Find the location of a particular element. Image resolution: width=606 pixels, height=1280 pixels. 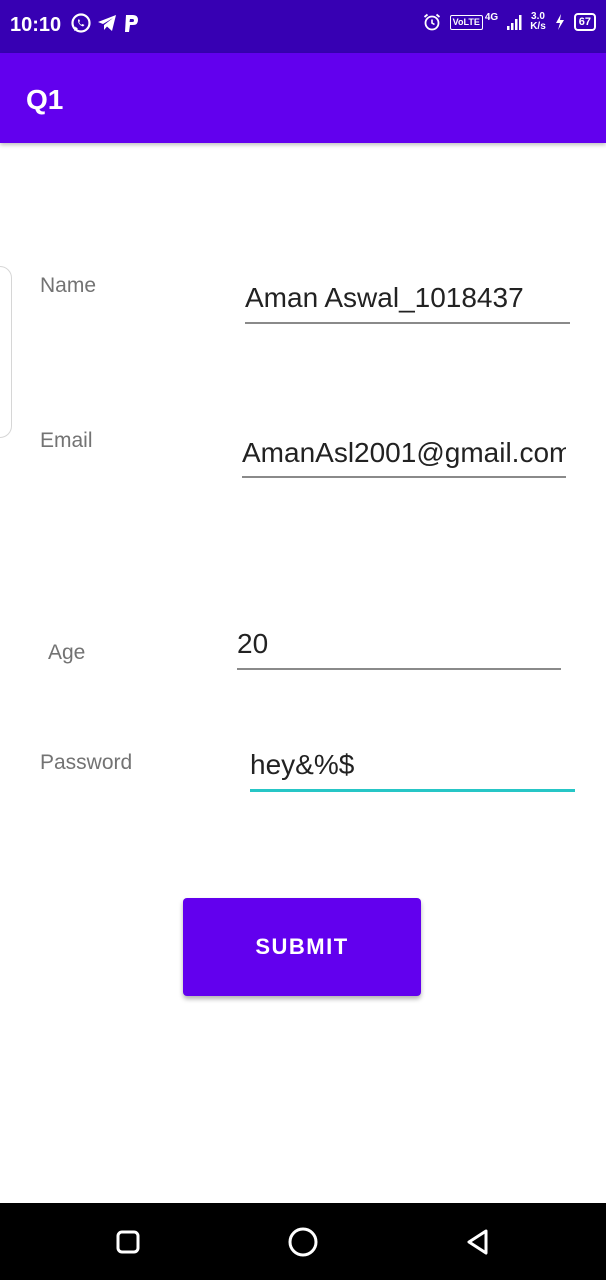

name-label: Name is located at coordinates (68, 285).